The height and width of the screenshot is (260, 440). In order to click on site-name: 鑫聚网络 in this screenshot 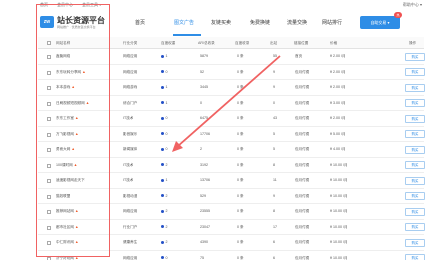, I will do `click(63, 56)`.